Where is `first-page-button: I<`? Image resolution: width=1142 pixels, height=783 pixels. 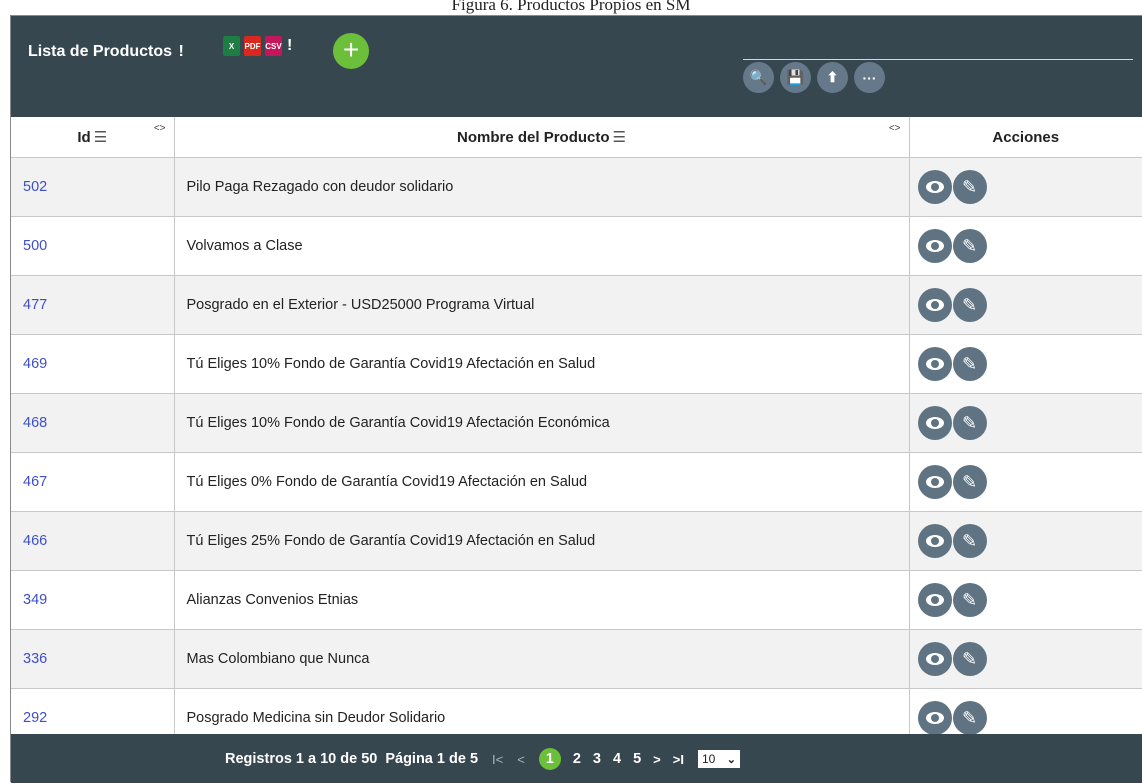 first-page-button: I< is located at coordinates (497, 759).